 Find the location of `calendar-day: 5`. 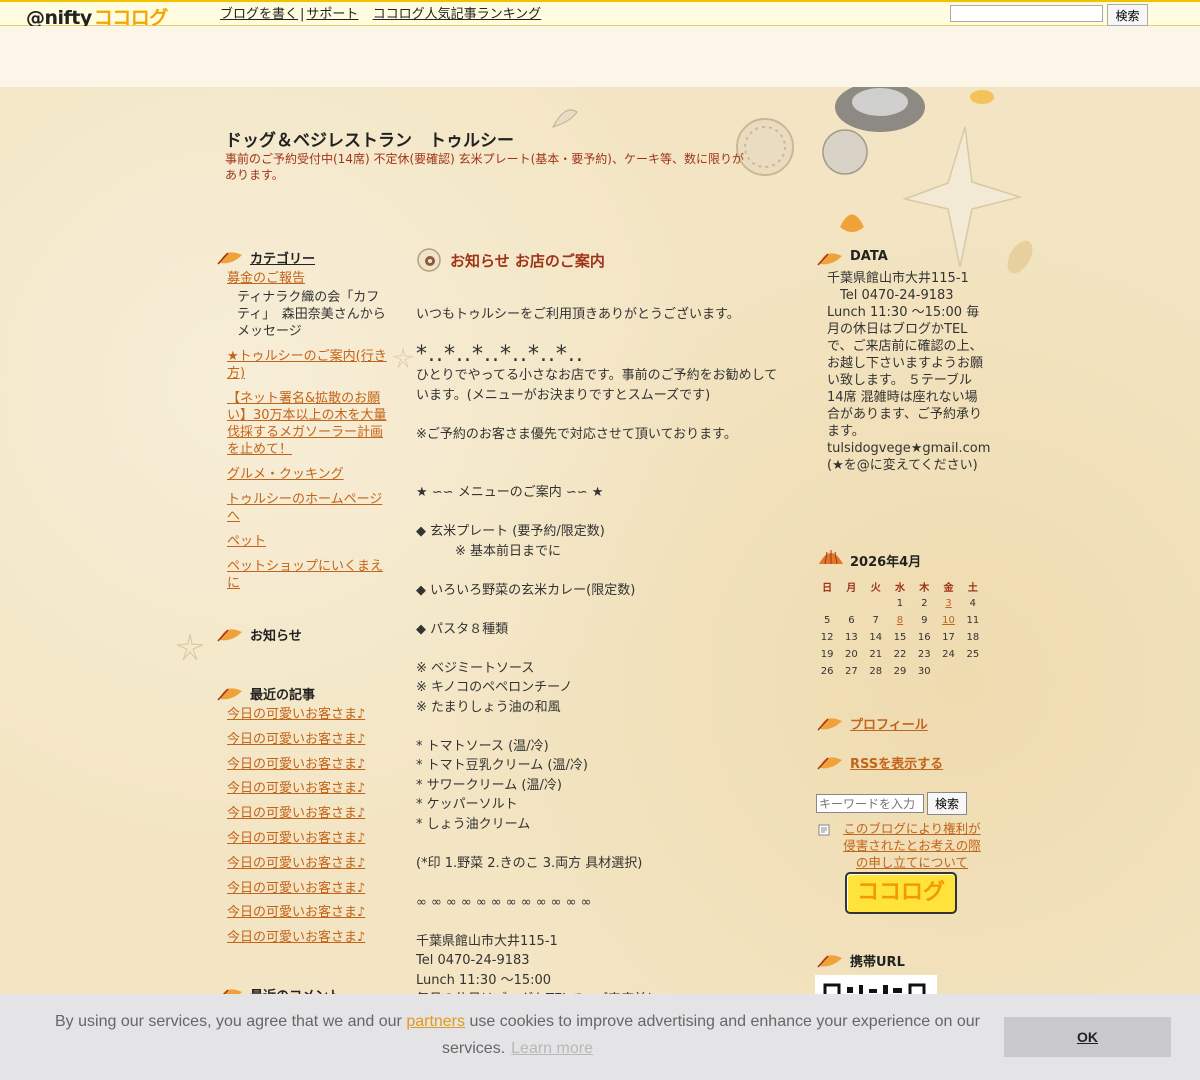

calendar-day: 5 is located at coordinates (827, 620).